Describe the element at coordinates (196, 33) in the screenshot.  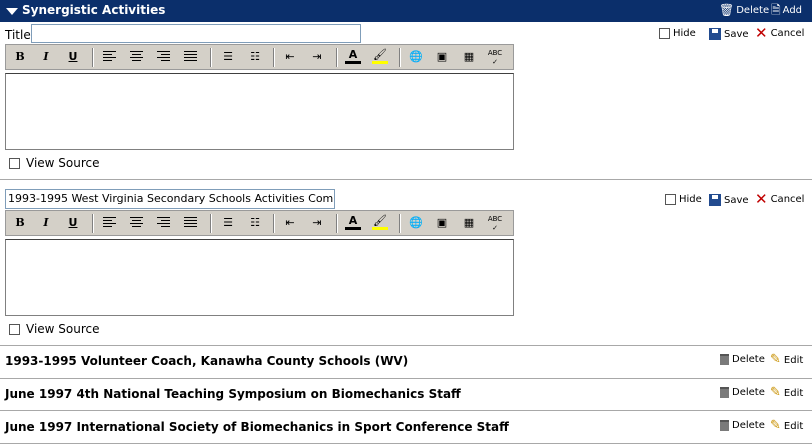
I see `title-input` at that location.